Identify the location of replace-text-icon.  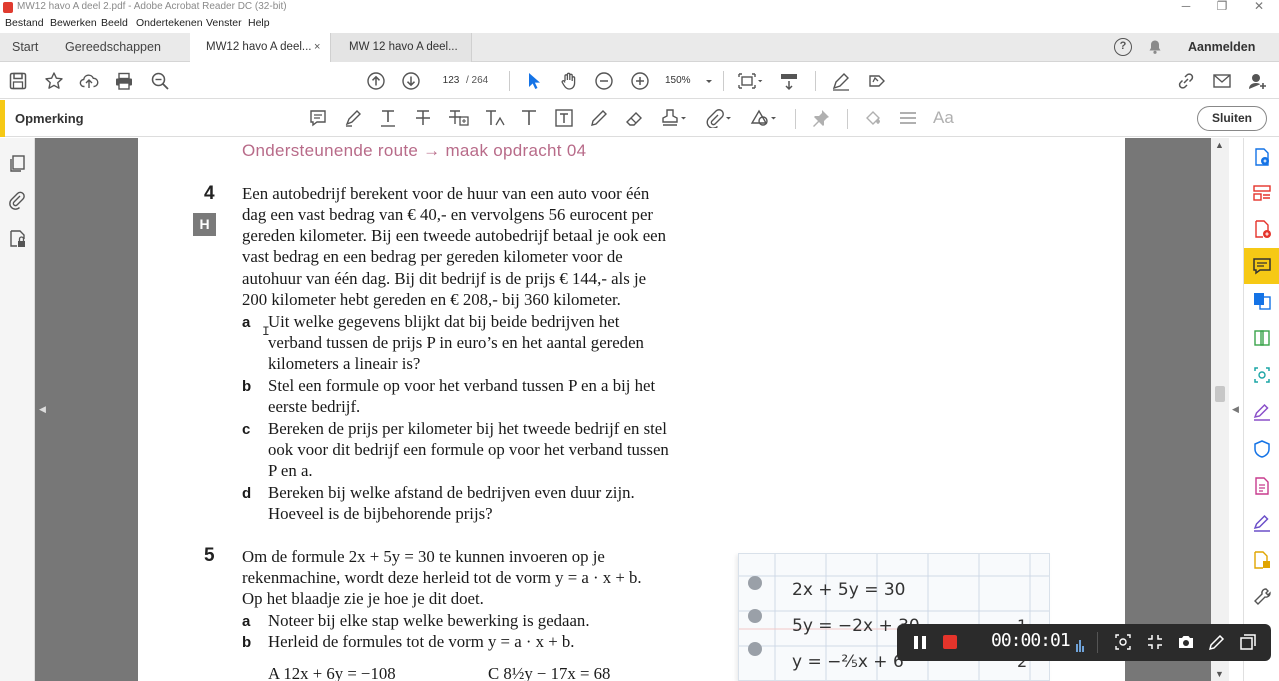
(459, 118).